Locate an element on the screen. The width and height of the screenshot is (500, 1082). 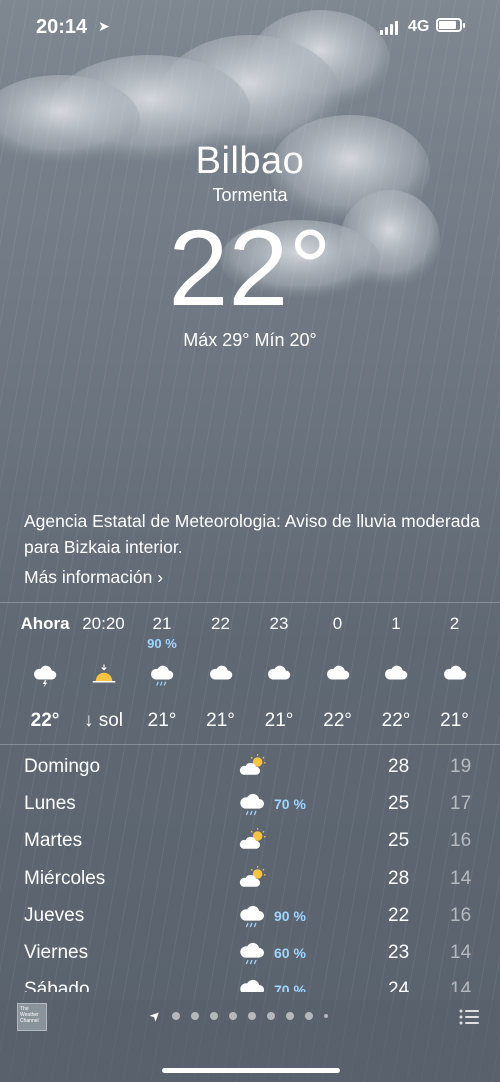
hour-label: 20:20 is located at coordinates (103, 623).